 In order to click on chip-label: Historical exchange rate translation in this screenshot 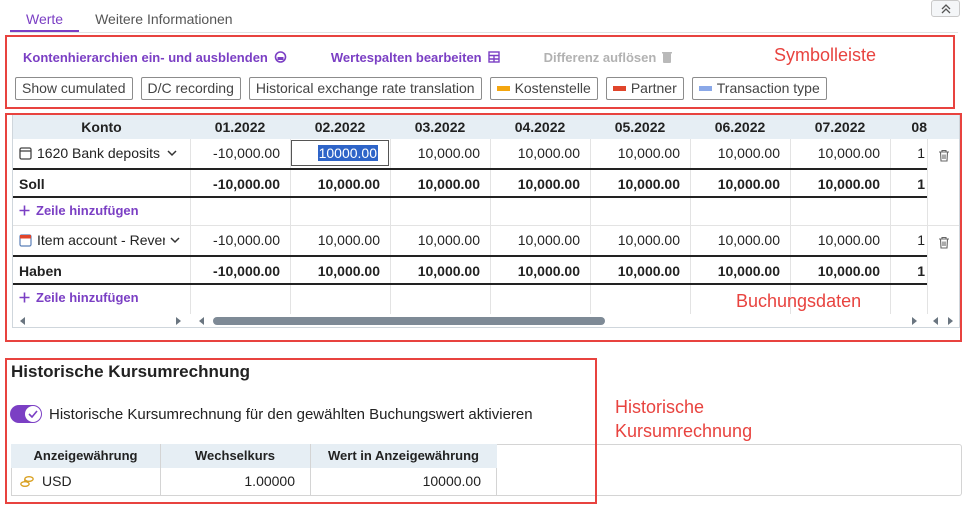, I will do `click(365, 88)`.